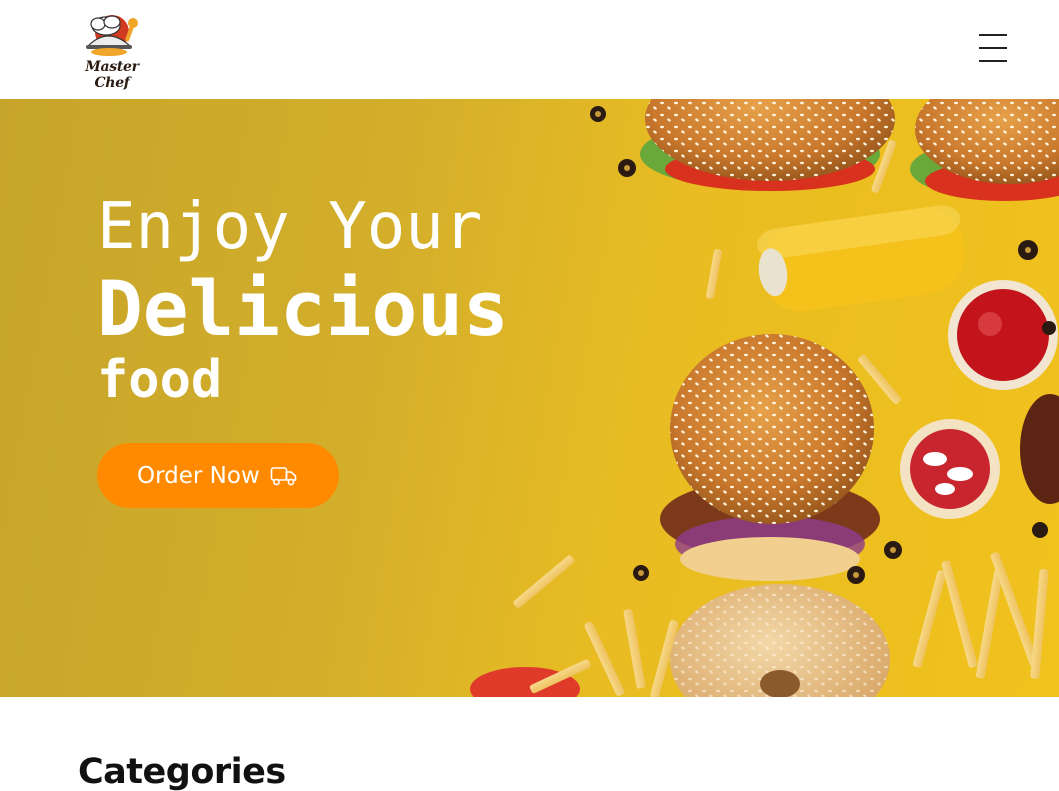 Image resolution: width=1059 pixels, height=791 pixels. I want to click on order-now-button: Order Now, so click(218, 475).